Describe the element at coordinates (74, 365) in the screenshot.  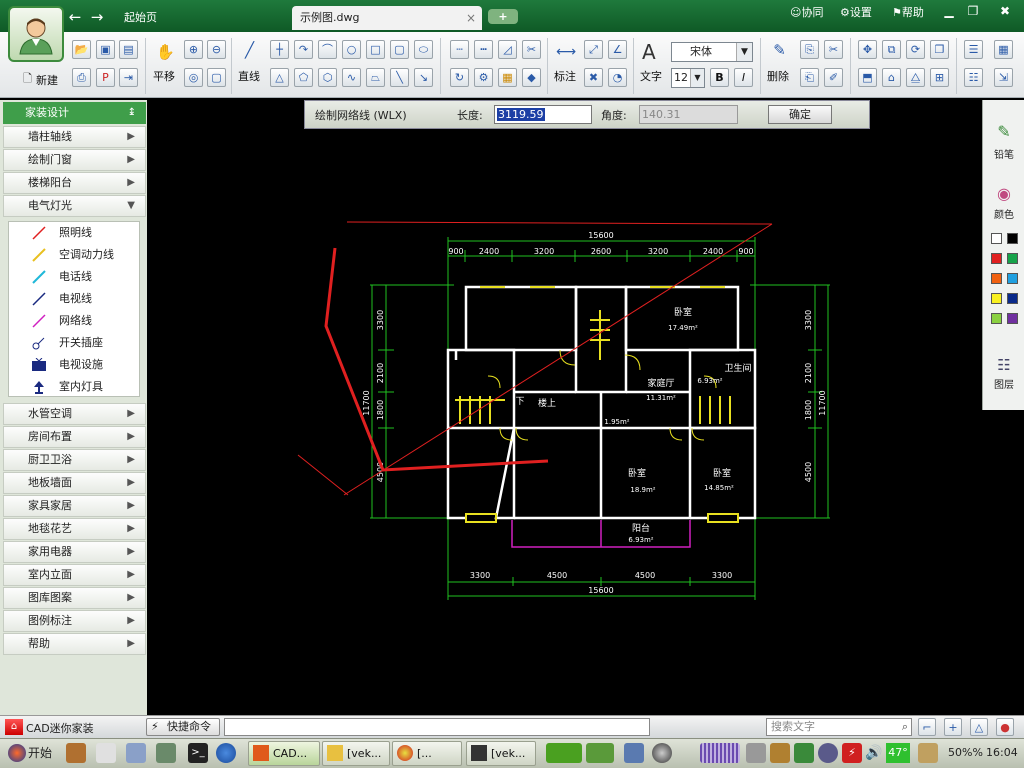
I see `sub-item-tv-facility: 电视设施` at that location.